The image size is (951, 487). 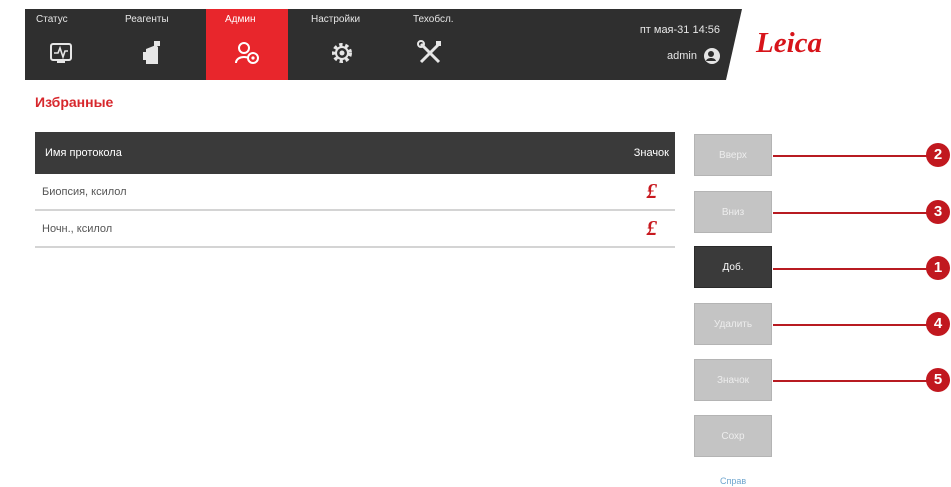 I want to click on tab-admin: Админ, so click(x=247, y=44).